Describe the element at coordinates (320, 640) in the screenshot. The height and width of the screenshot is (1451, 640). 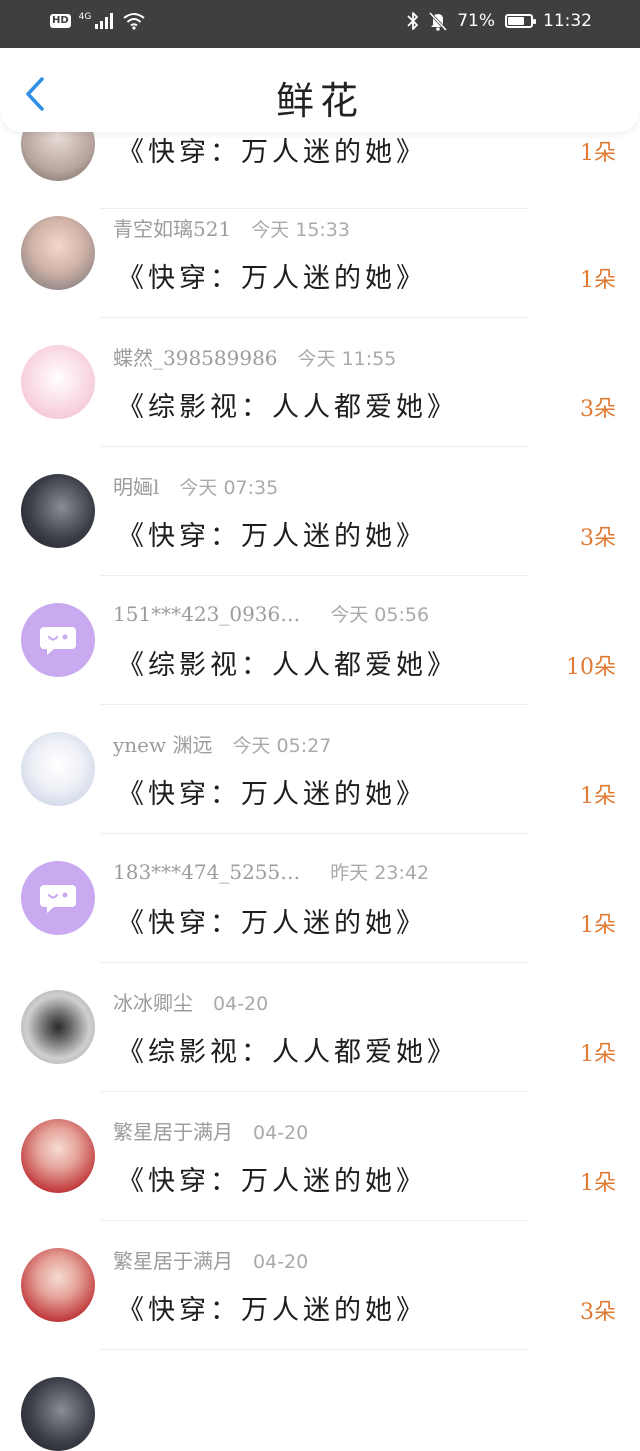
I see `list-item: 151***423_0936… 今天 05:56 《综影视：人人都爱她》 10朵` at that location.